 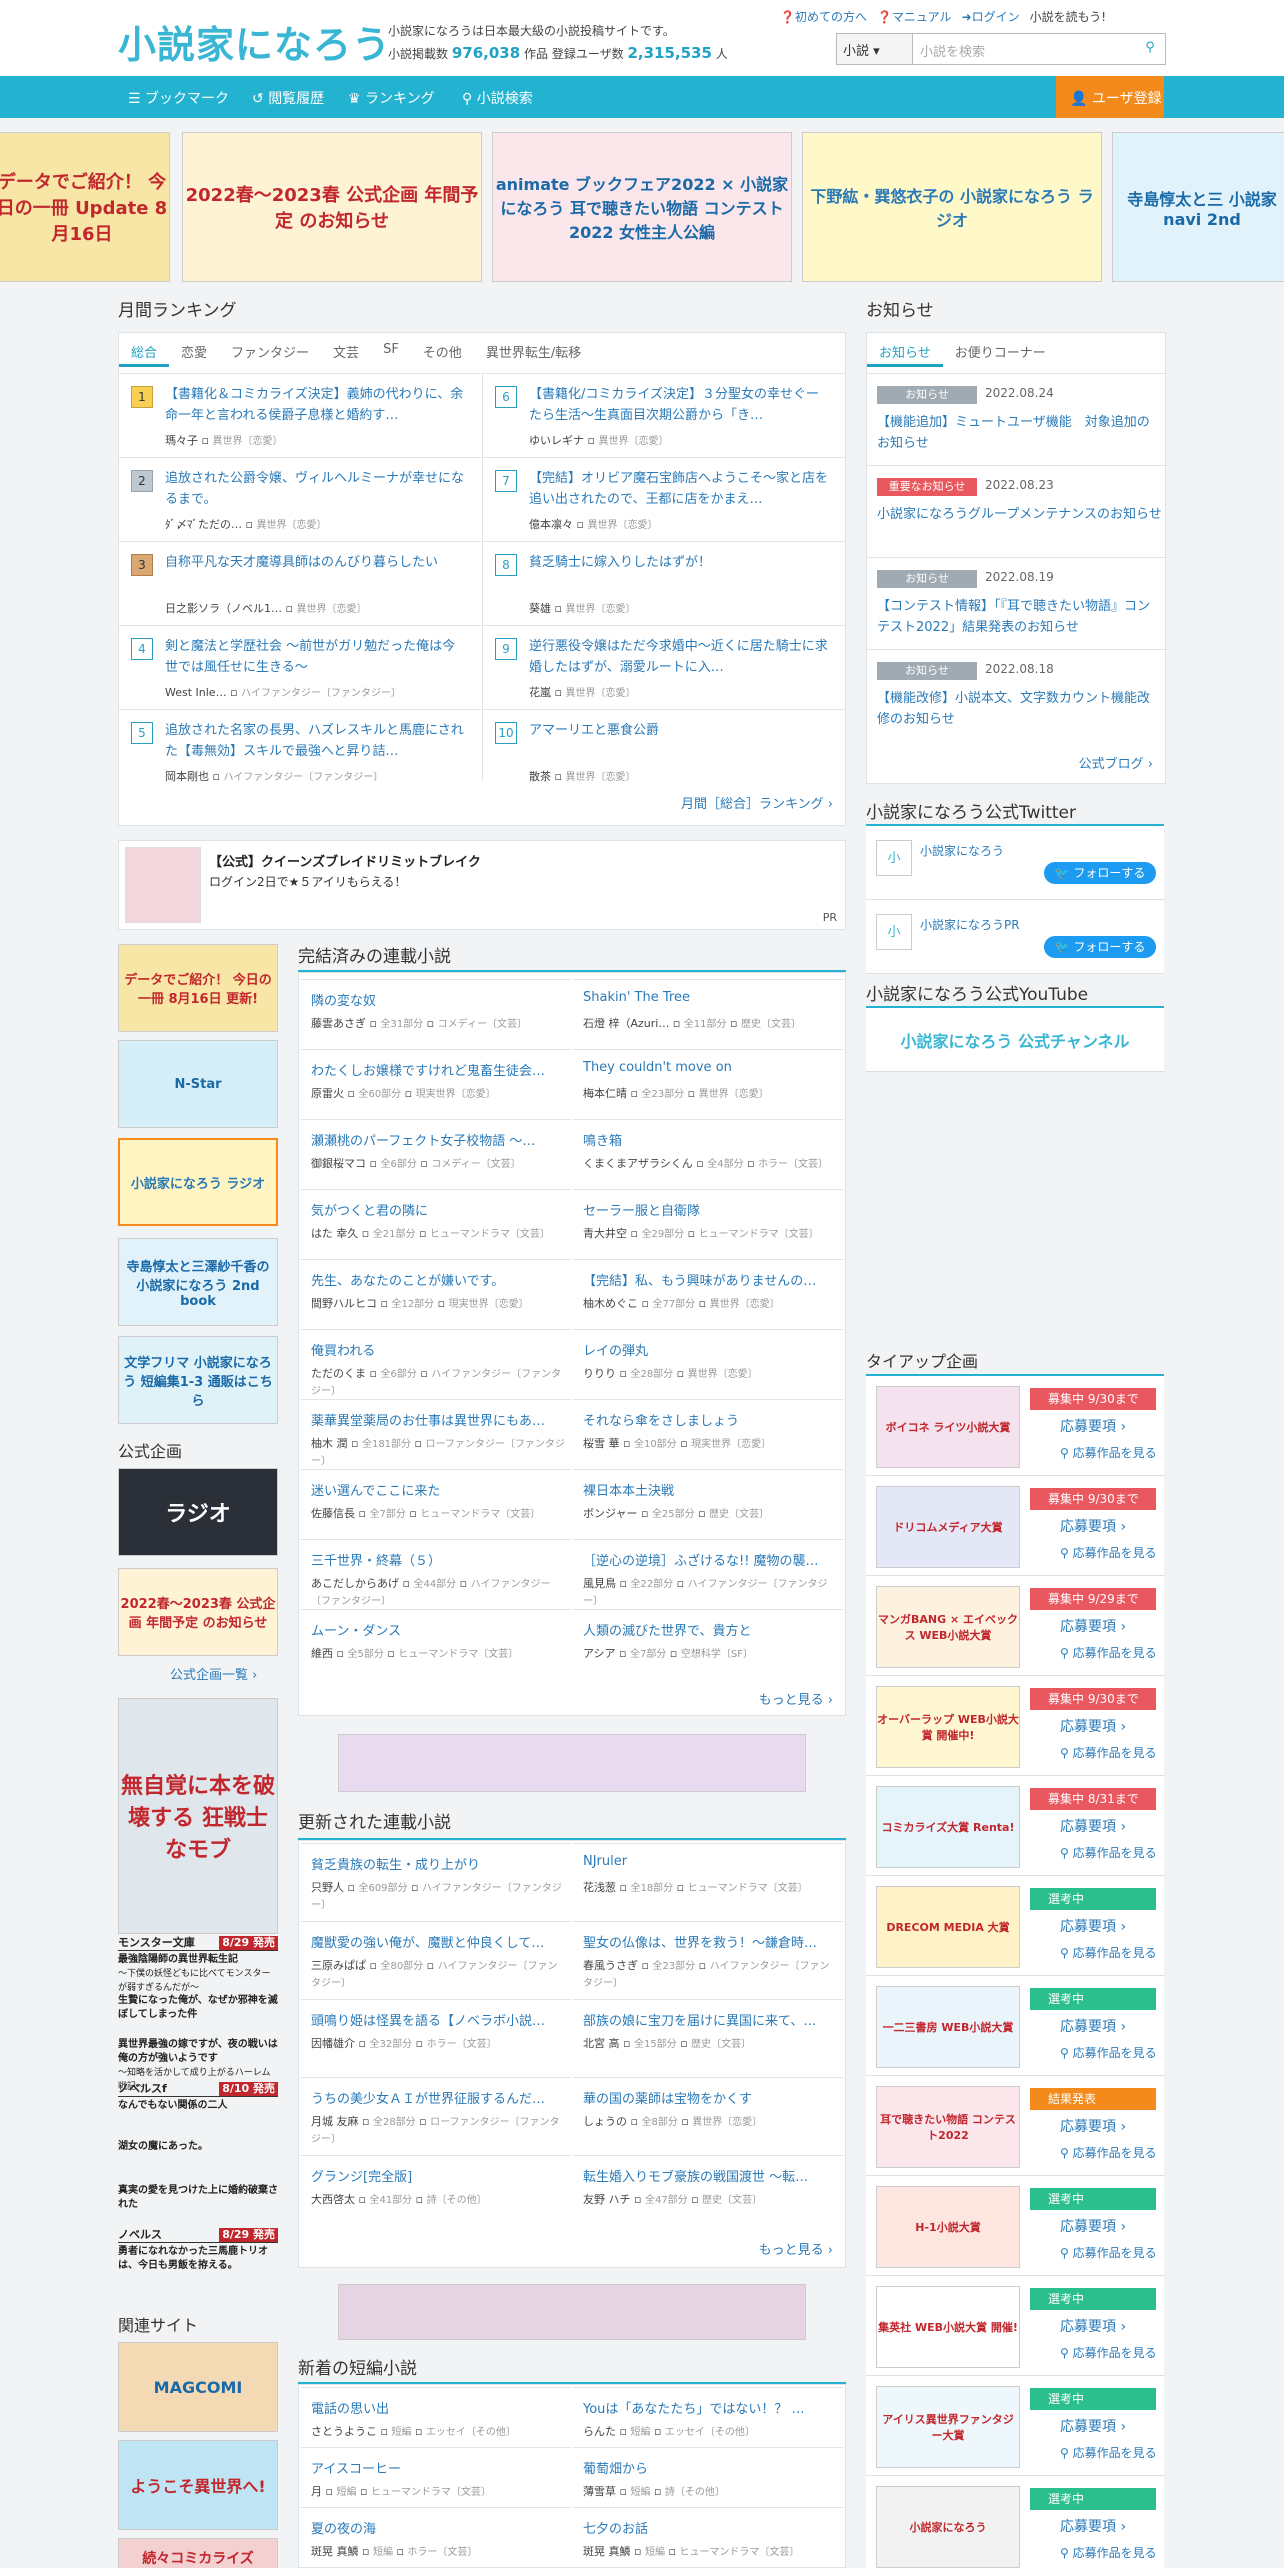 What do you see at coordinates (338, 1373) in the screenshot?
I see `novel-author: ただのくま` at bounding box center [338, 1373].